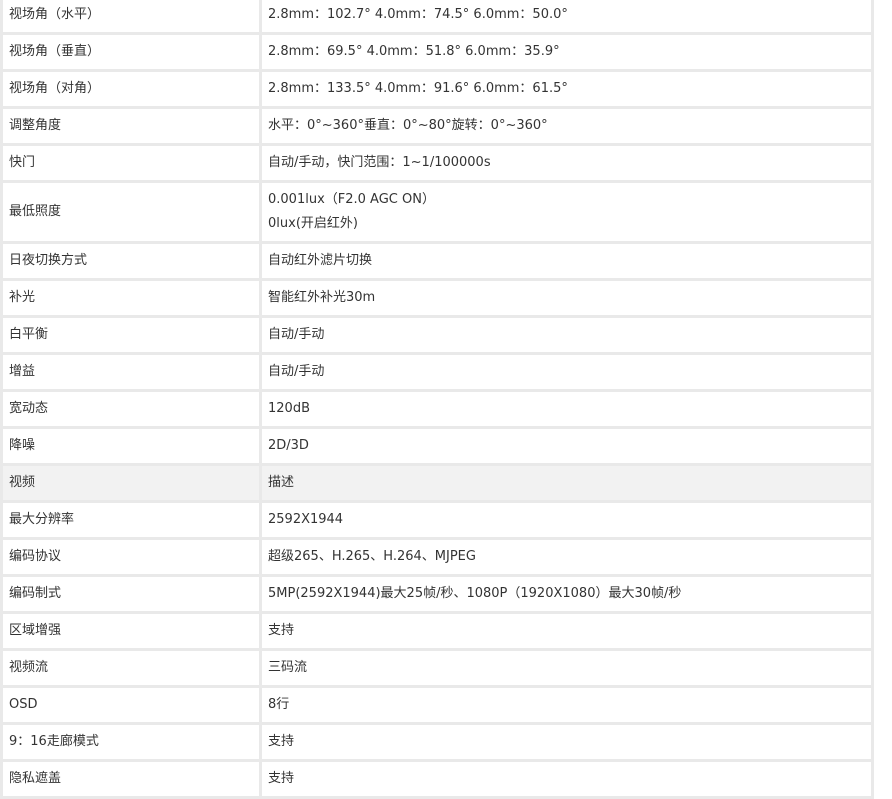 Image resolution: width=892 pixels, height=799 pixels. Describe the element at coordinates (566, 520) in the screenshot. I see `spec-value: 2592X1944` at that location.